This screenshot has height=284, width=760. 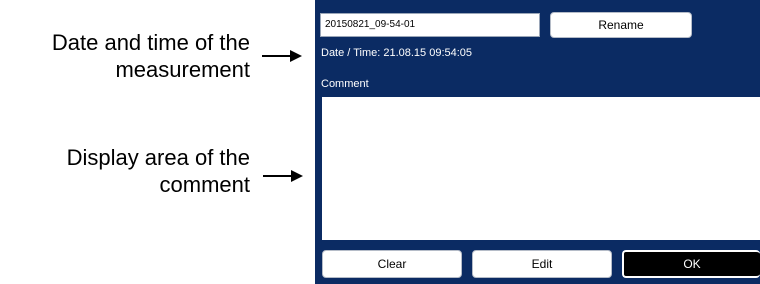 What do you see at coordinates (621, 25) in the screenshot?
I see `rename-button: Rename` at bounding box center [621, 25].